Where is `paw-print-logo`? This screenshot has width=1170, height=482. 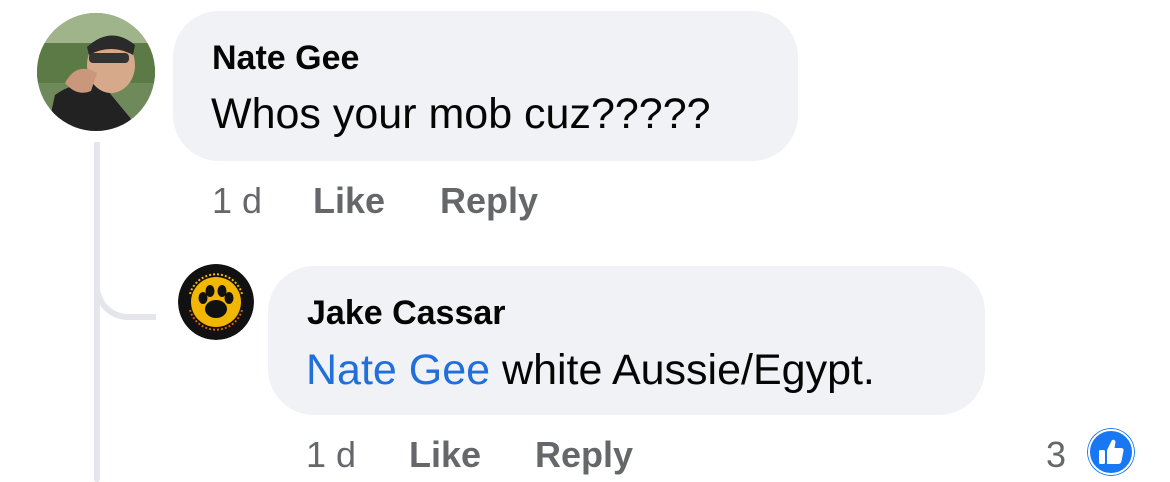
paw-print-logo is located at coordinates (216, 302).